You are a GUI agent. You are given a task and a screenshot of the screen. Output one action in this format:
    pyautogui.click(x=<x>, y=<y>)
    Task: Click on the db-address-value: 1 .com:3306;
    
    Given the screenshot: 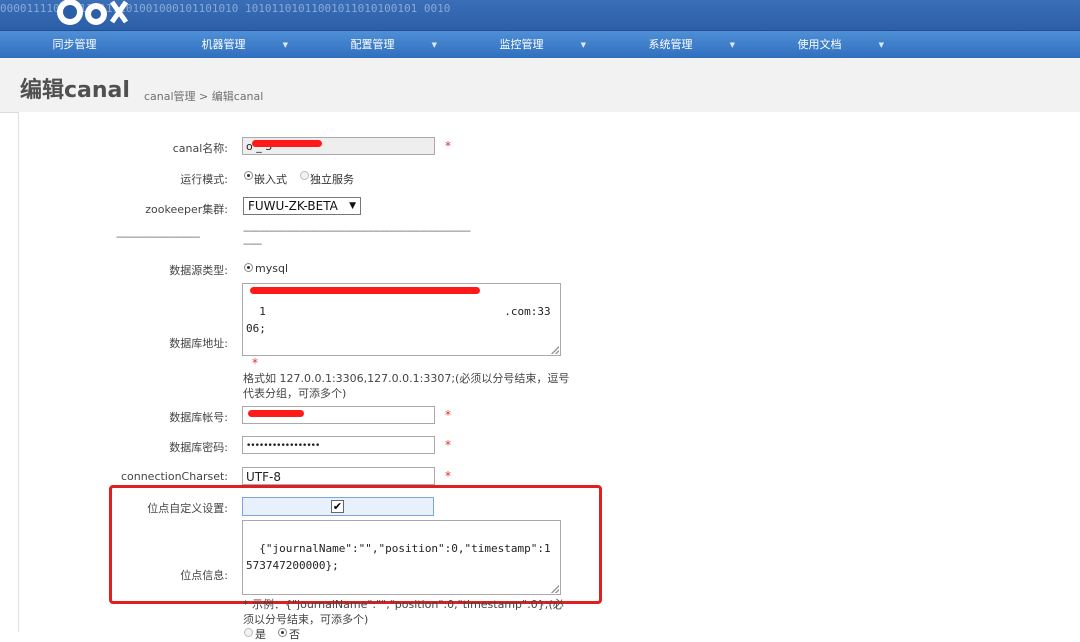 What is the action you would take?
    pyautogui.click(x=398, y=320)
    